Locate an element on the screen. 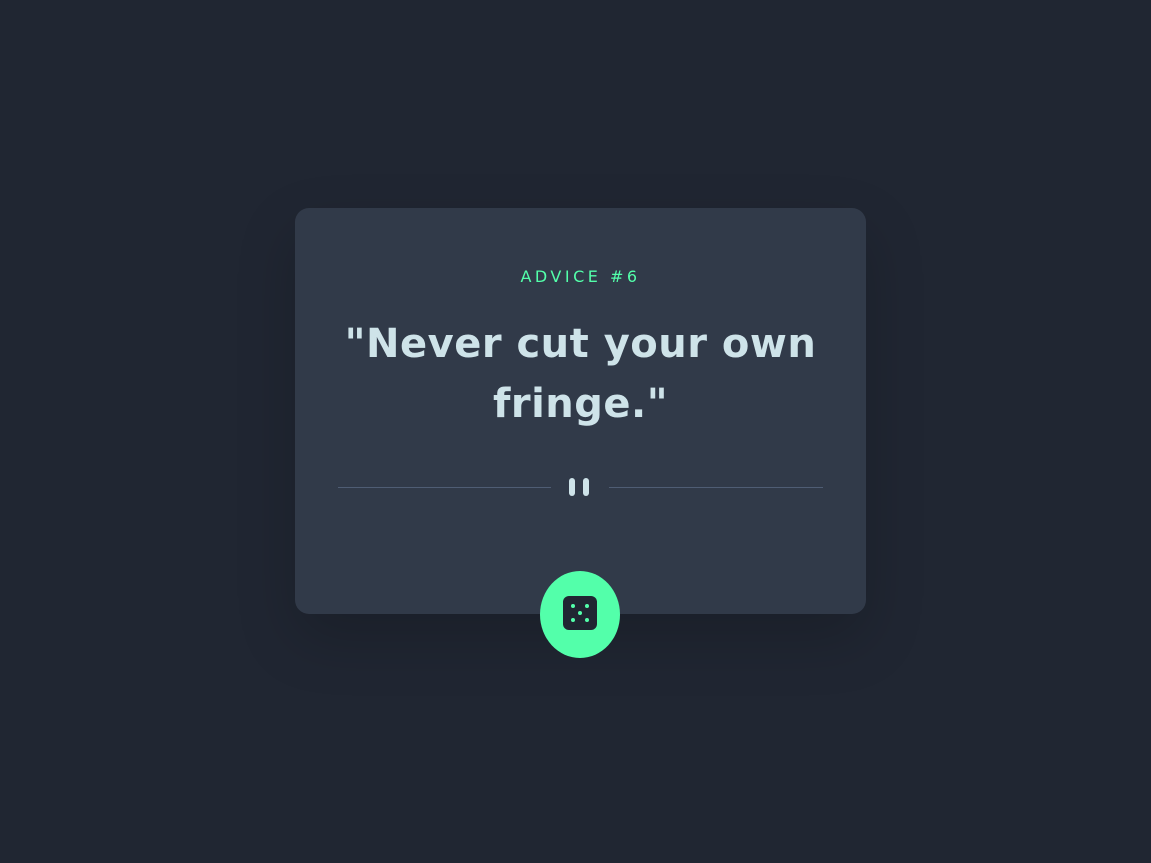  dice-icon is located at coordinates (580, 613).